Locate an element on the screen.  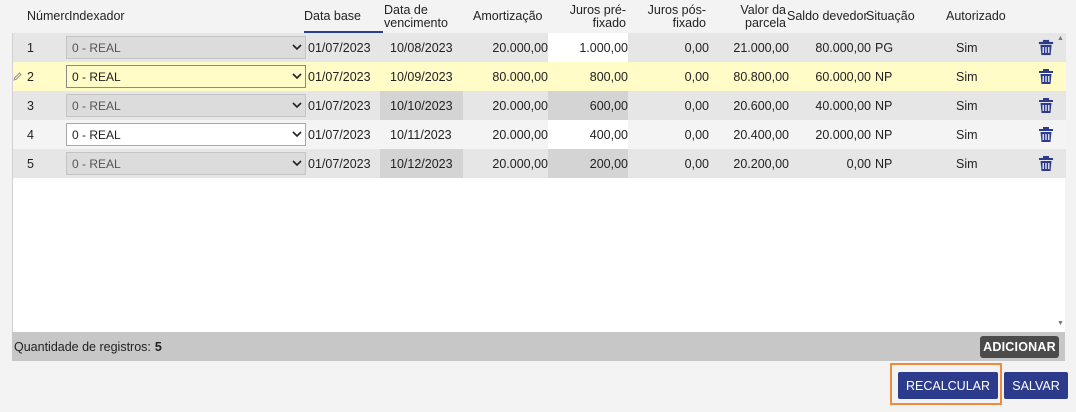
record-count-value: 5 is located at coordinates (158, 346).